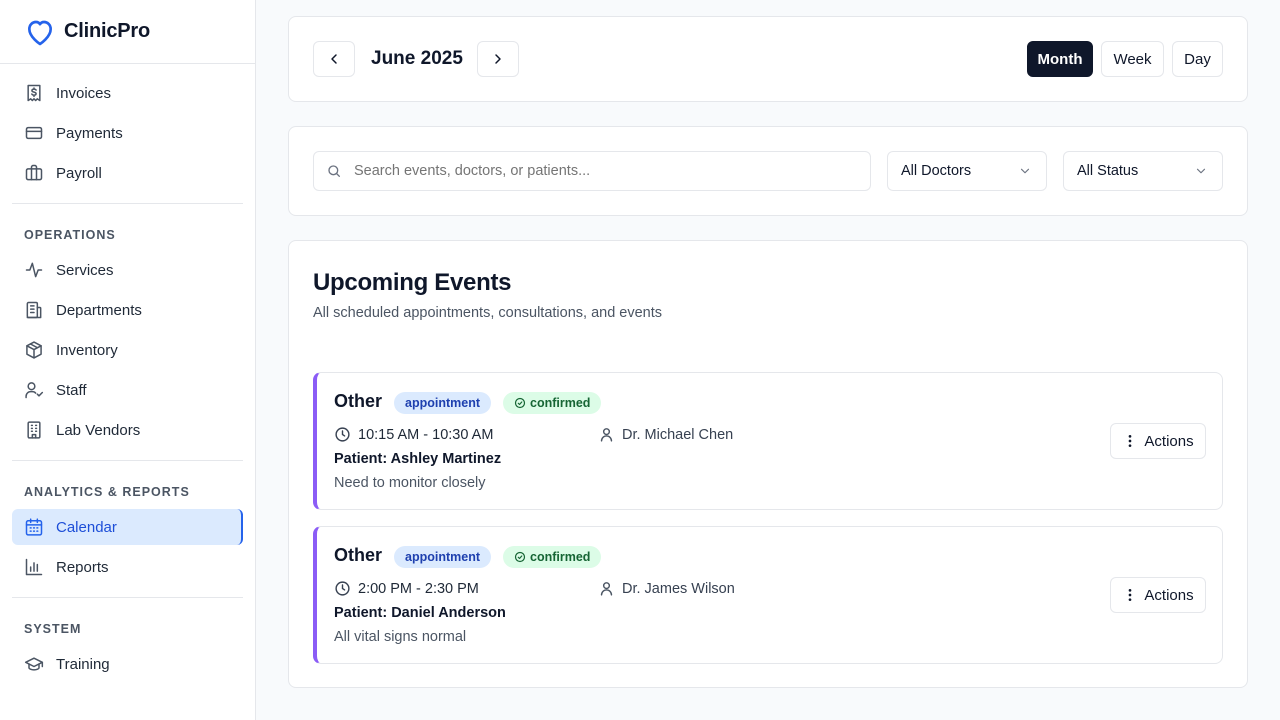 The image size is (1280, 720). Describe the element at coordinates (34, 93) in the screenshot. I see `receipt-dollar-icon` at that location.